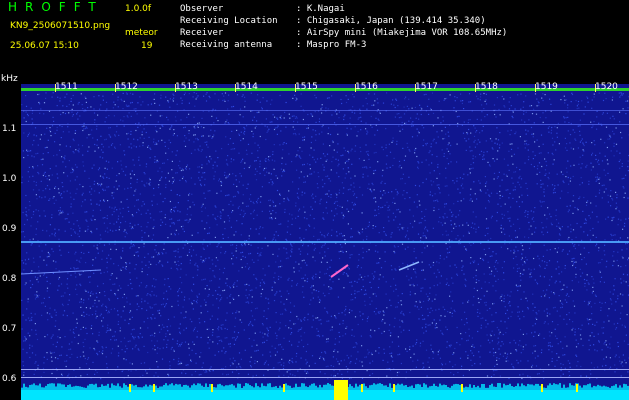  What do you see at coordinates (331, 45) in the screenshot?
I see `antenna-value: : Maspro FM-3` at bounding box center [331, 45].